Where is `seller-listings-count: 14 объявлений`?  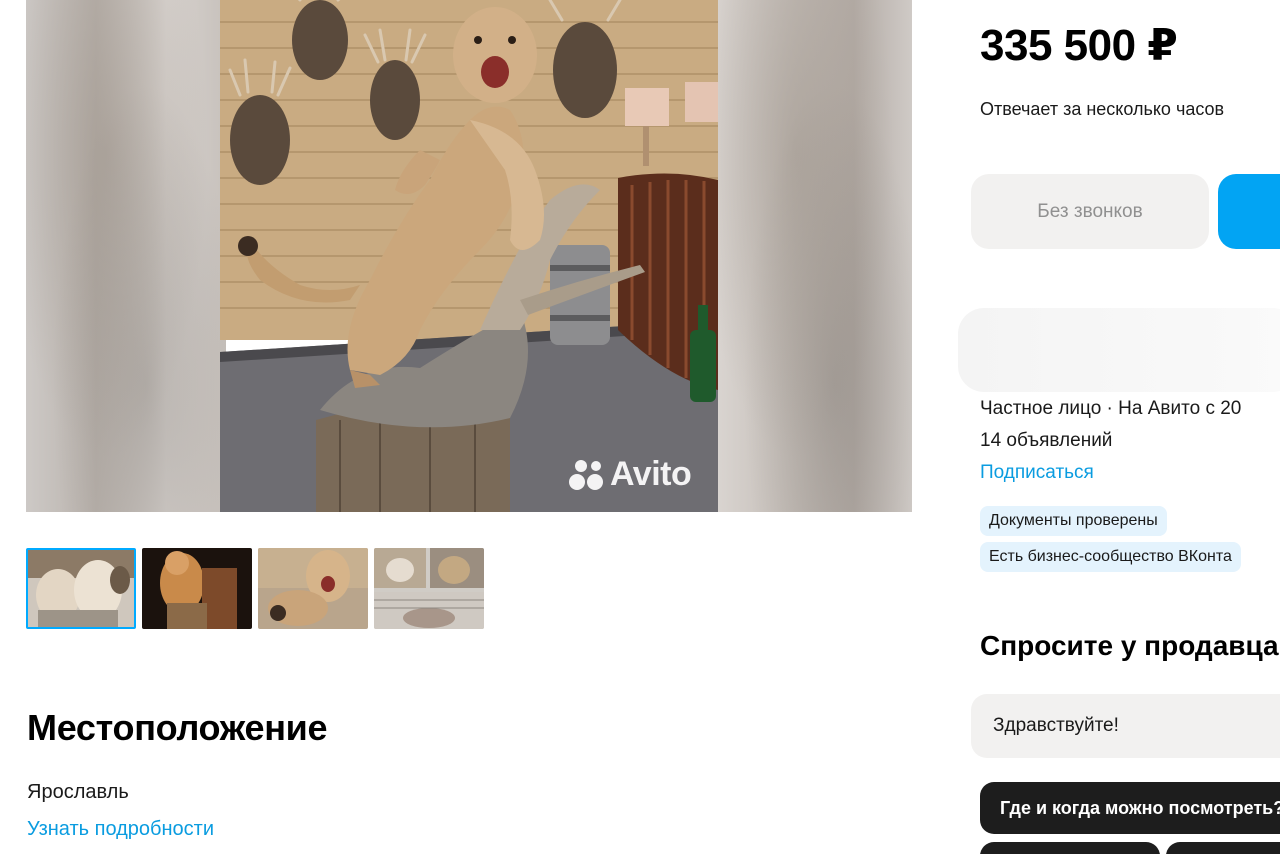 seller-listings-count: 14 объявлений is located at coordinates (1046, 441).